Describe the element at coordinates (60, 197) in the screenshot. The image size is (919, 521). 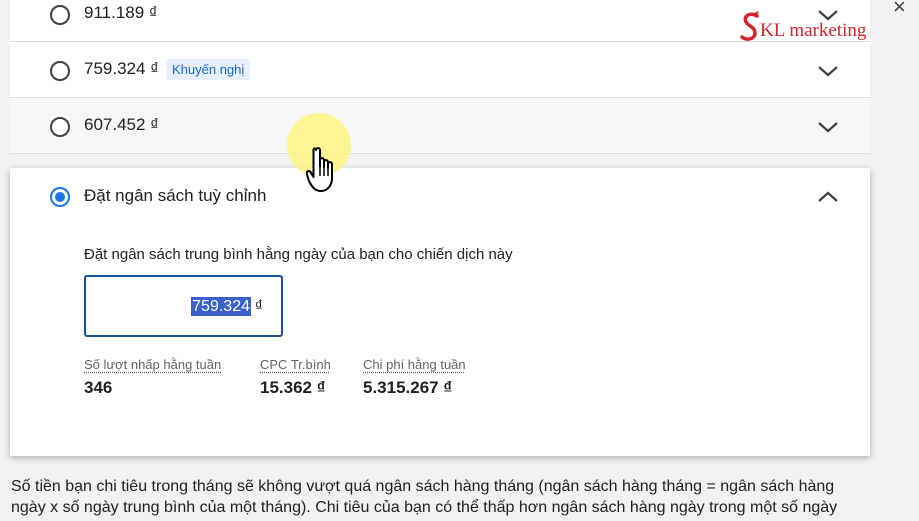
I see `radio-button-selected` at that location.